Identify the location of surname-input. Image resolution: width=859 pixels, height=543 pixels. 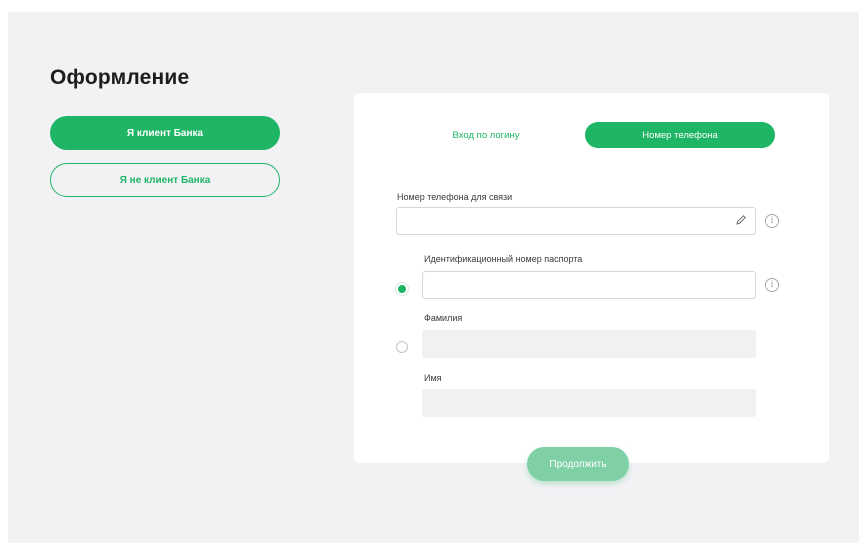
(589, 344).